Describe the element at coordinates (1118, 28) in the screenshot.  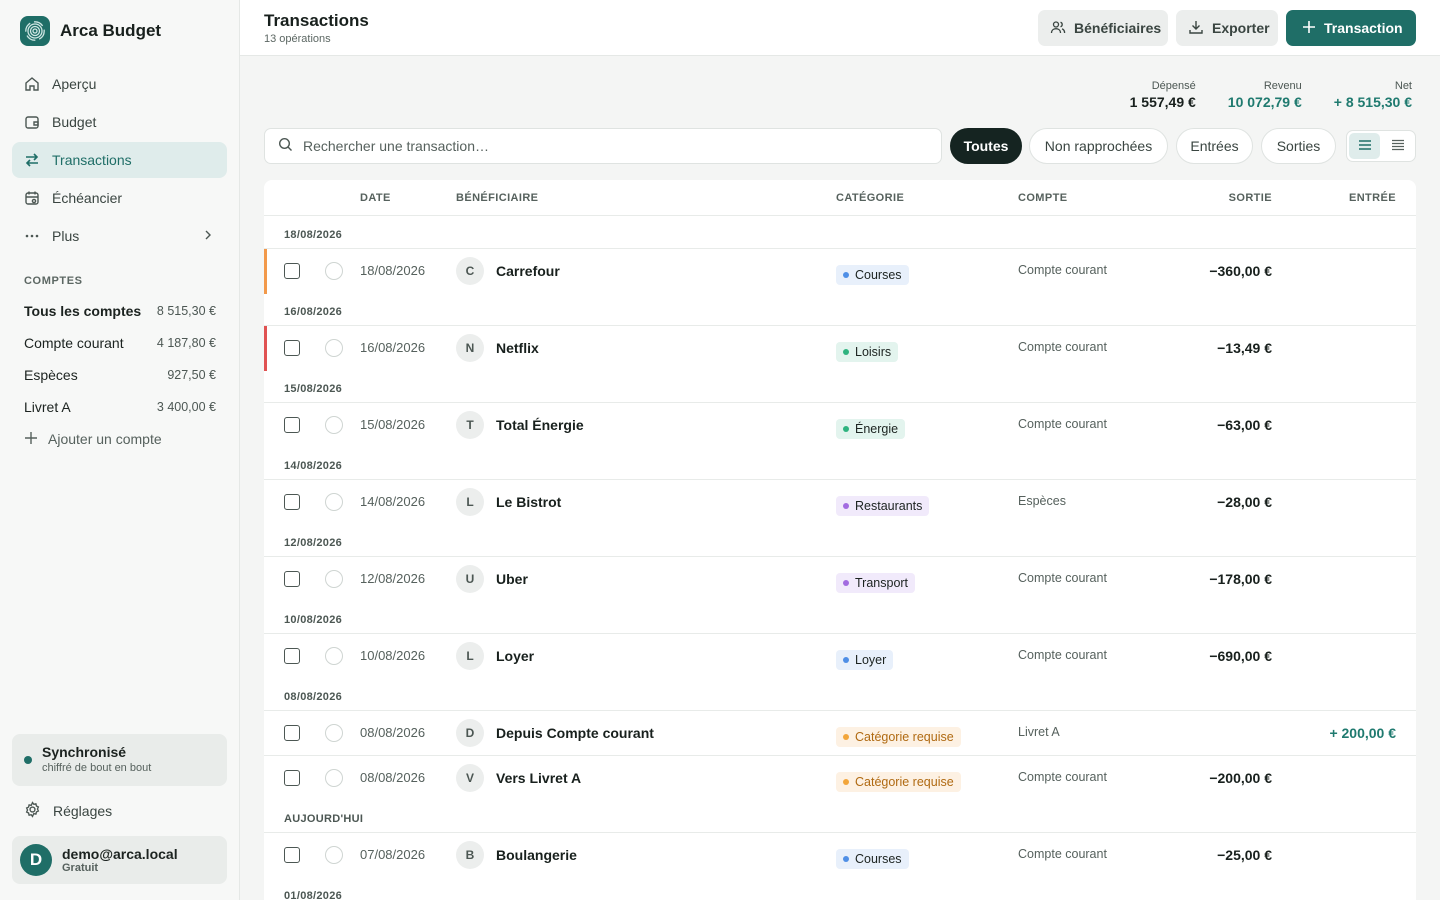
I see `payees-label: Bénéficiaires` at that location.